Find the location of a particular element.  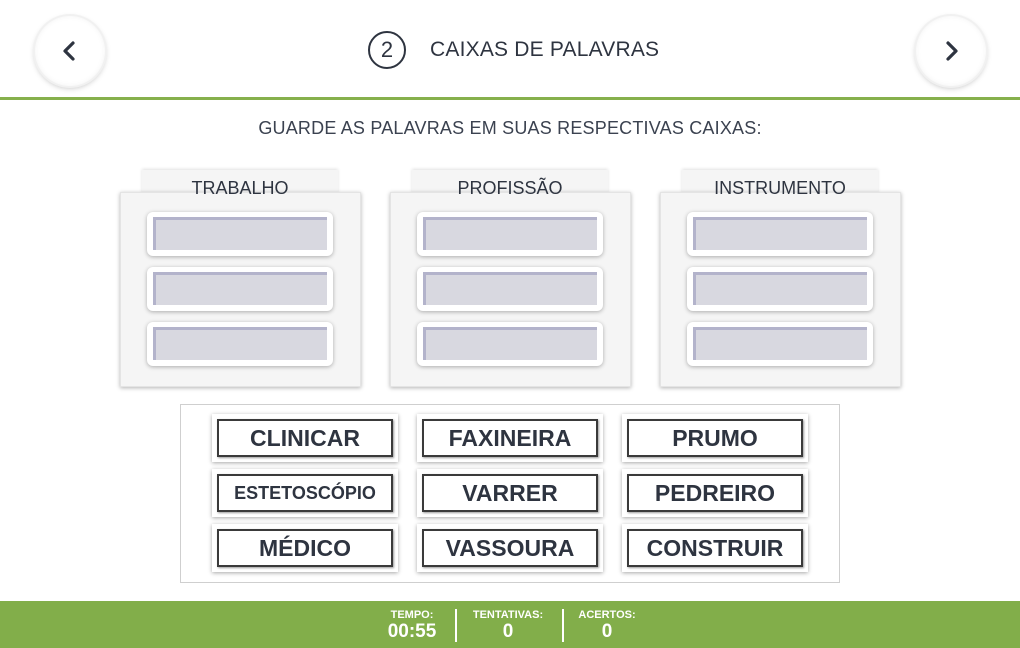

word-card: VARRER is located at coordinates (510, 493).